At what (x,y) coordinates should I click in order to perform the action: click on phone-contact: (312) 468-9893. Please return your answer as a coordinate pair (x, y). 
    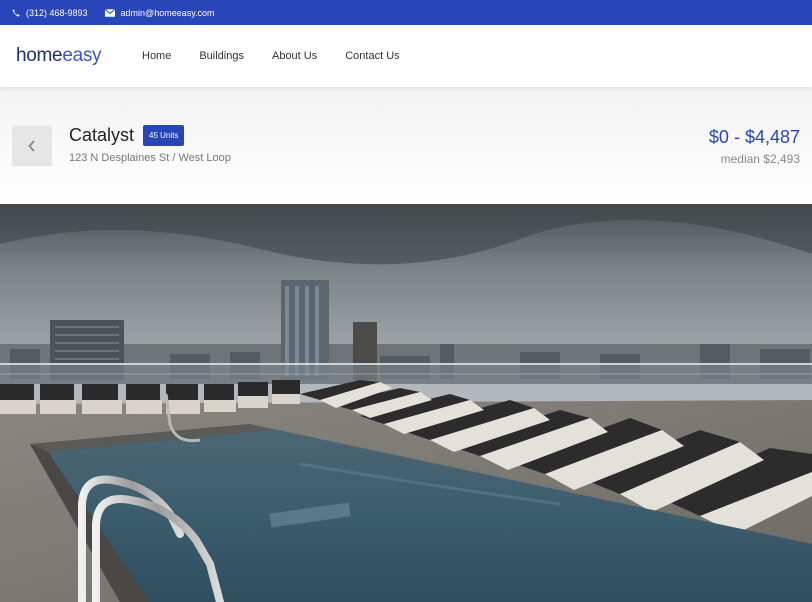
    Looking at the image, I should click on (50, 13).